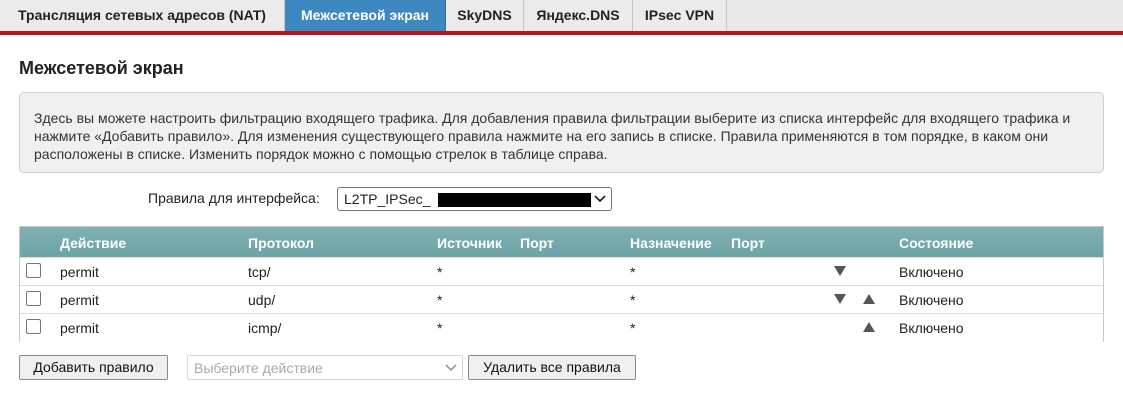  What do you see at coordinates (258, 368) in the screenshot?
I see `action-select-placeholder: Выберите действие` at bounding box center [258, 368].